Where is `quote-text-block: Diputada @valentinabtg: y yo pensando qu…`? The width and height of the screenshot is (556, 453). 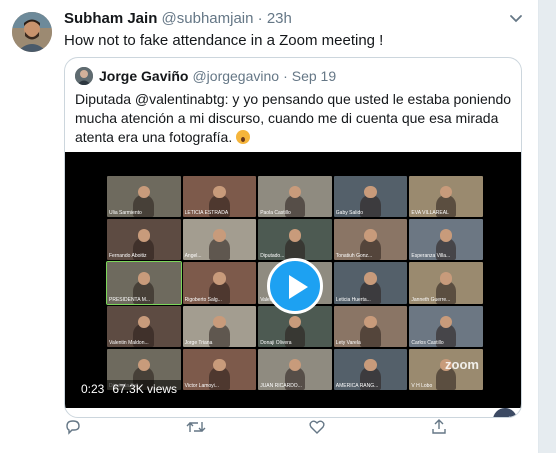
quote-text-block: Diputada @valentinabtg: y yo pensando qu… is located at coordinates (295, 118).